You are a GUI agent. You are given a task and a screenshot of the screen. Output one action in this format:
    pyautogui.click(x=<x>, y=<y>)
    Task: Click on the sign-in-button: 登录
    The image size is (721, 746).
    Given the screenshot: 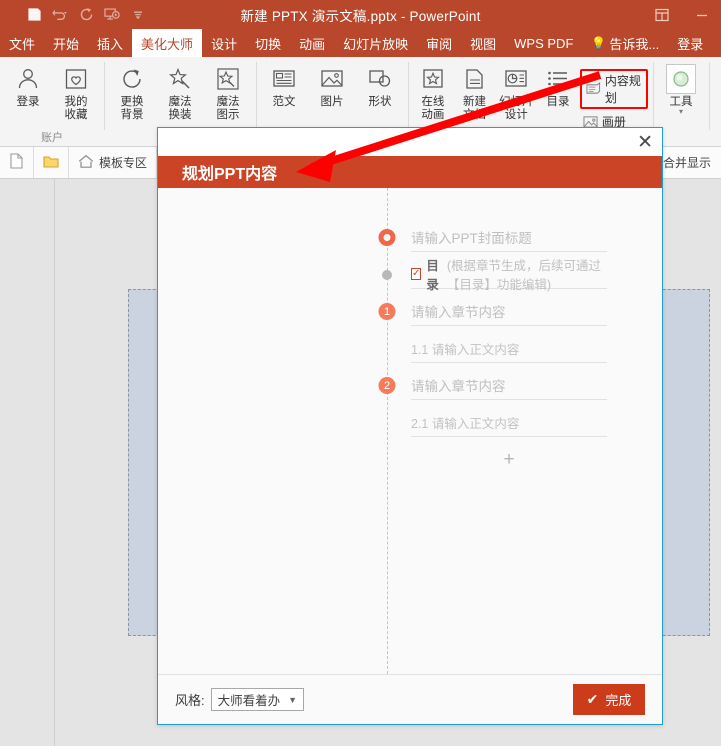 What is the action you would take?
    pyautogui.click(x=28, y=84)
    